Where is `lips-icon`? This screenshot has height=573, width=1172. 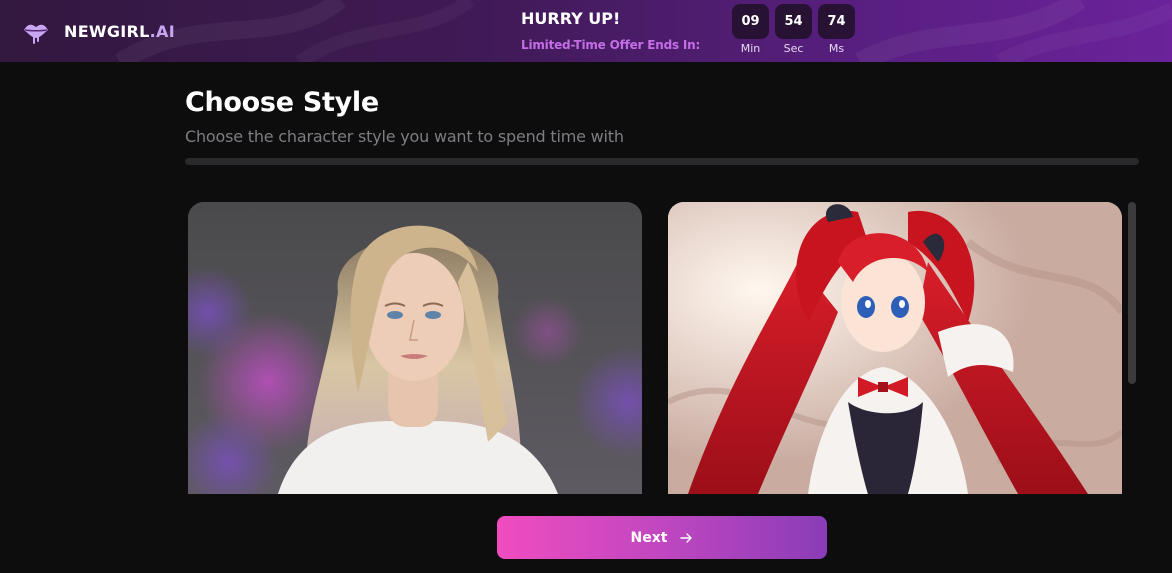 lips-icon is located at coordinates (36, 34).